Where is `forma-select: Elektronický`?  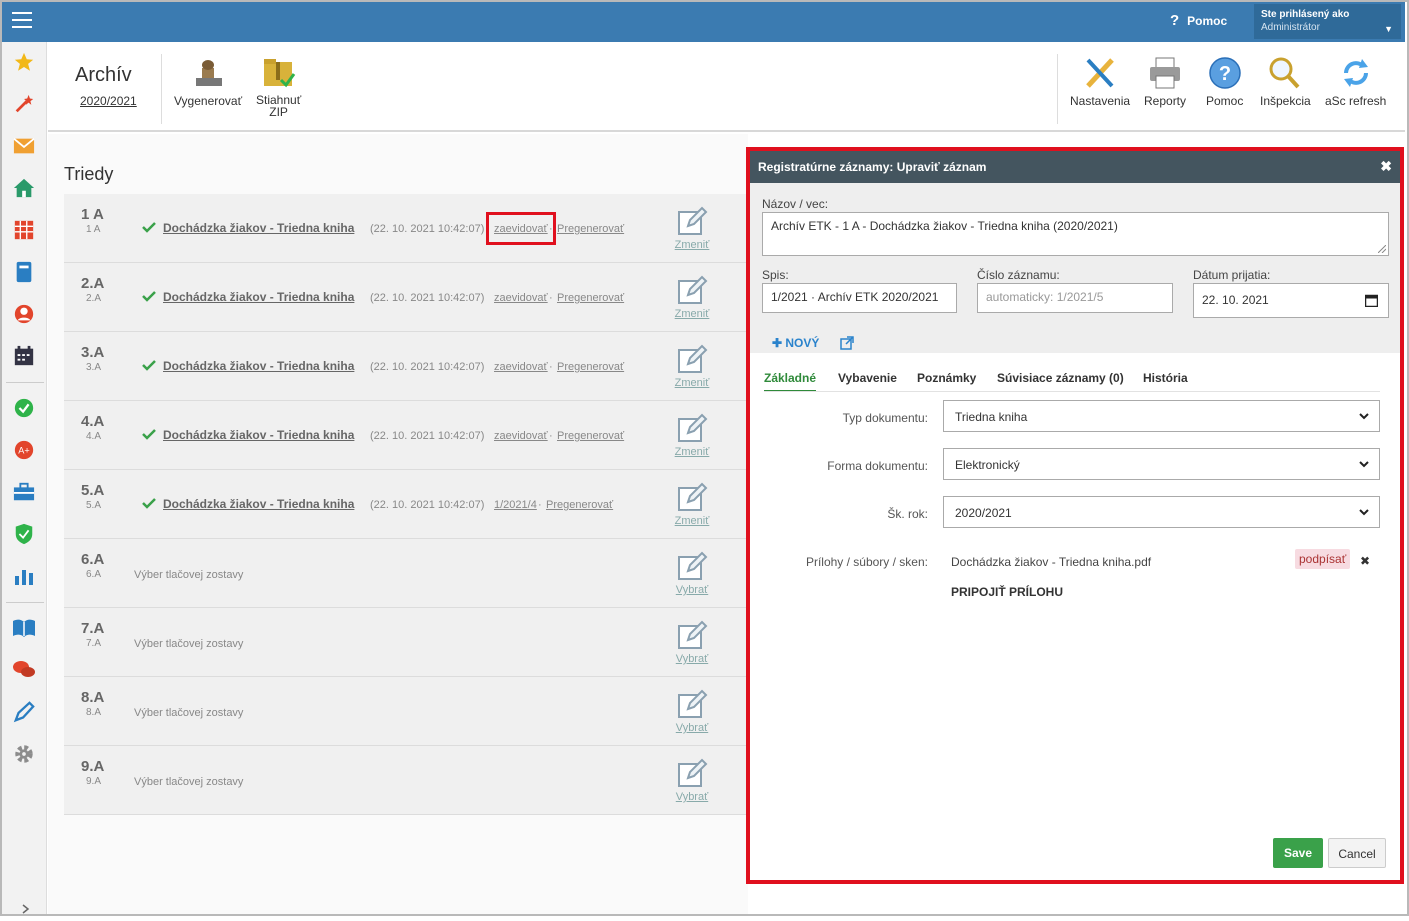
forma-select: Elektronický is located at coordinates (1161, 464).